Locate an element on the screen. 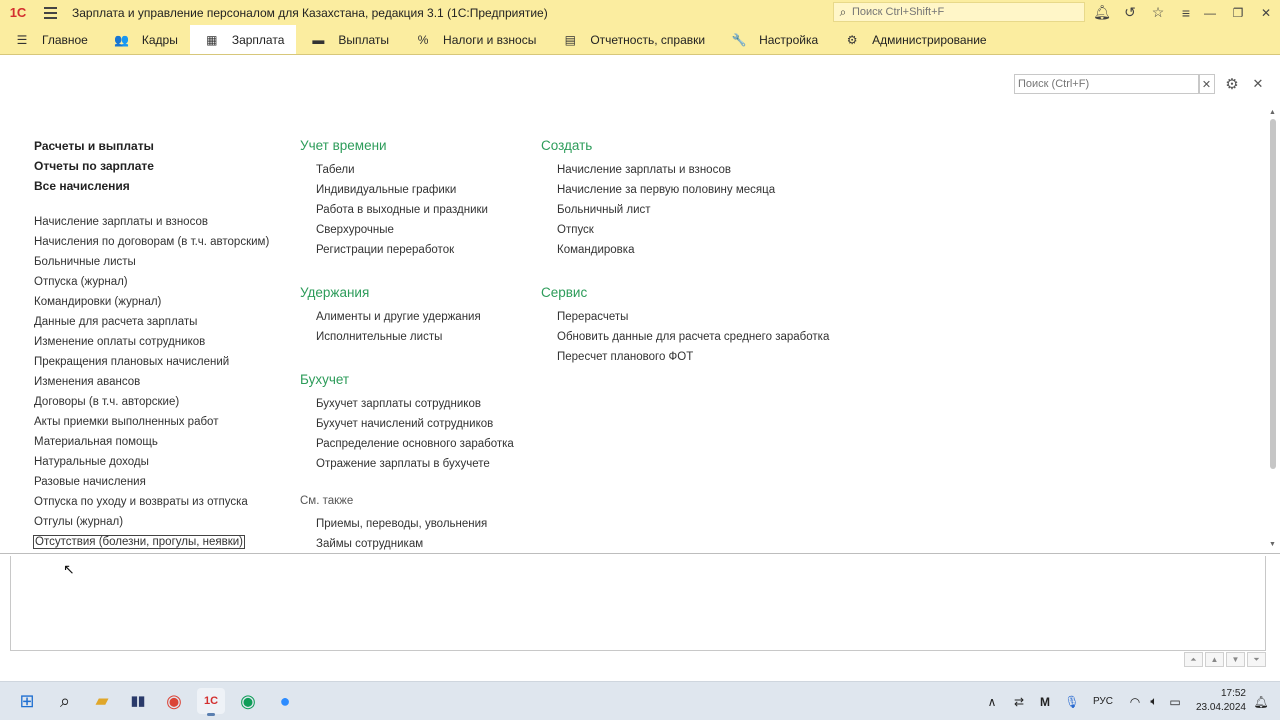  chrome-icon: ◉ is located at coordinates (174, 701).